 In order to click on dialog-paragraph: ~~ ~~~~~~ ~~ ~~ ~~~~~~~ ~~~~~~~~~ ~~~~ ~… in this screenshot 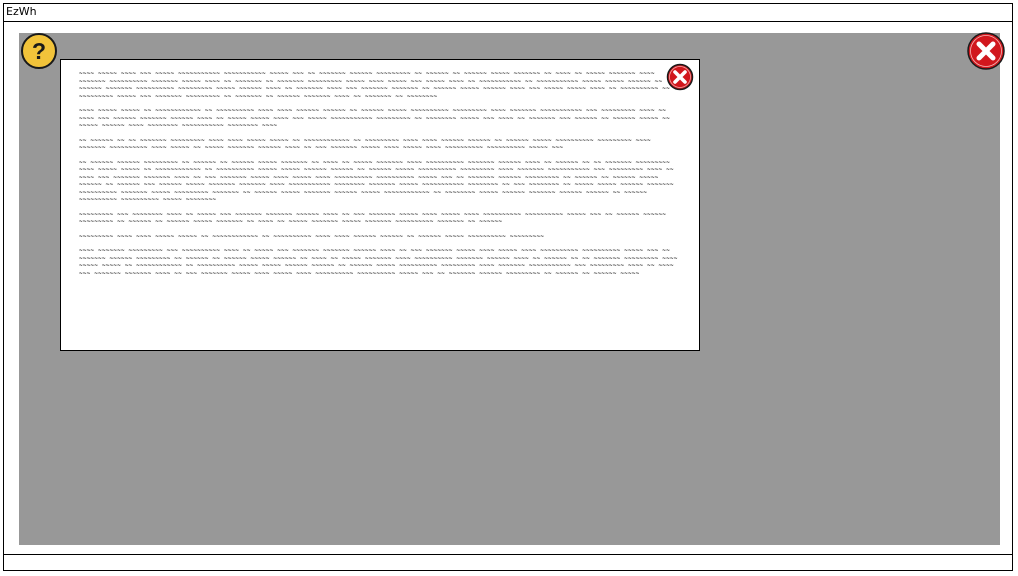, I will do `click(365, 144)`.